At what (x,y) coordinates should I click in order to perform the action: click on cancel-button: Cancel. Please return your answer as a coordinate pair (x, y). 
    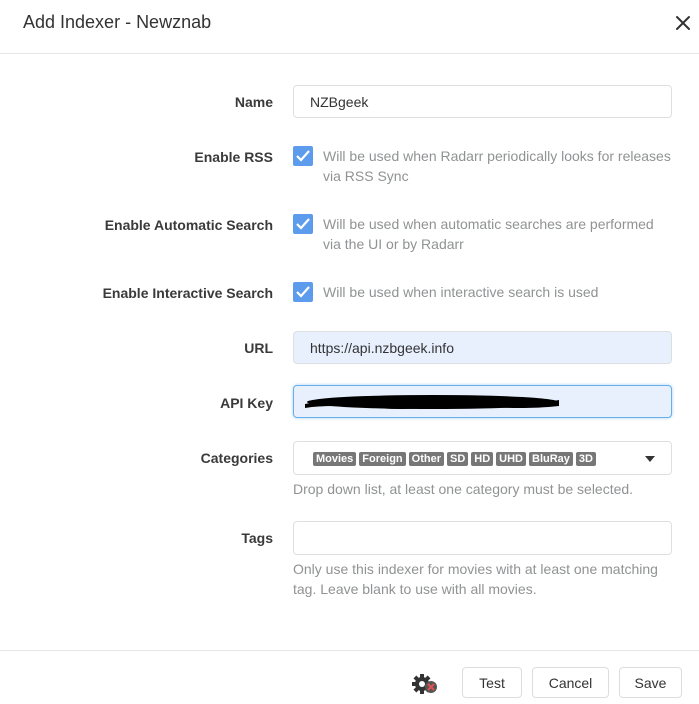
    Looking at the image, I should click on (570, 682).